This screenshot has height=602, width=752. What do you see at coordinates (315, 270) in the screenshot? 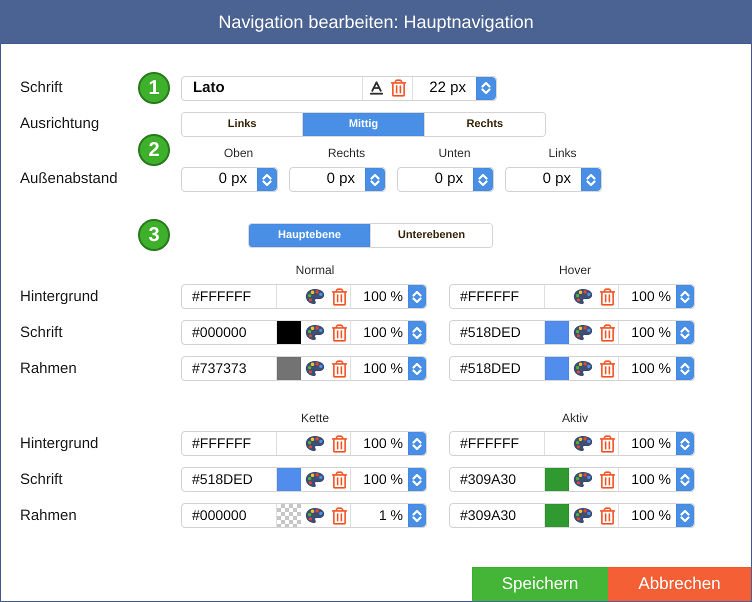
I see `column-heading: Normal` at bounding box center [315, 270].